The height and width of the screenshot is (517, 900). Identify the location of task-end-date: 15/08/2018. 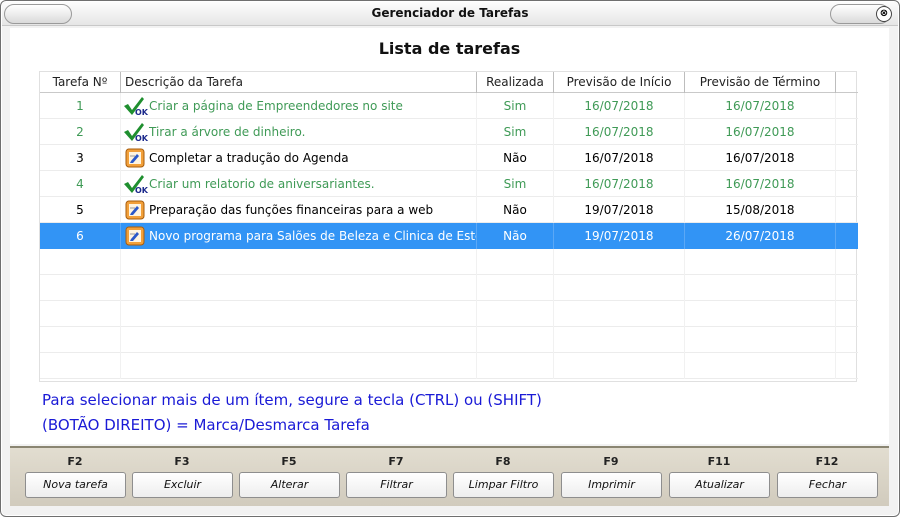
(760, 210).